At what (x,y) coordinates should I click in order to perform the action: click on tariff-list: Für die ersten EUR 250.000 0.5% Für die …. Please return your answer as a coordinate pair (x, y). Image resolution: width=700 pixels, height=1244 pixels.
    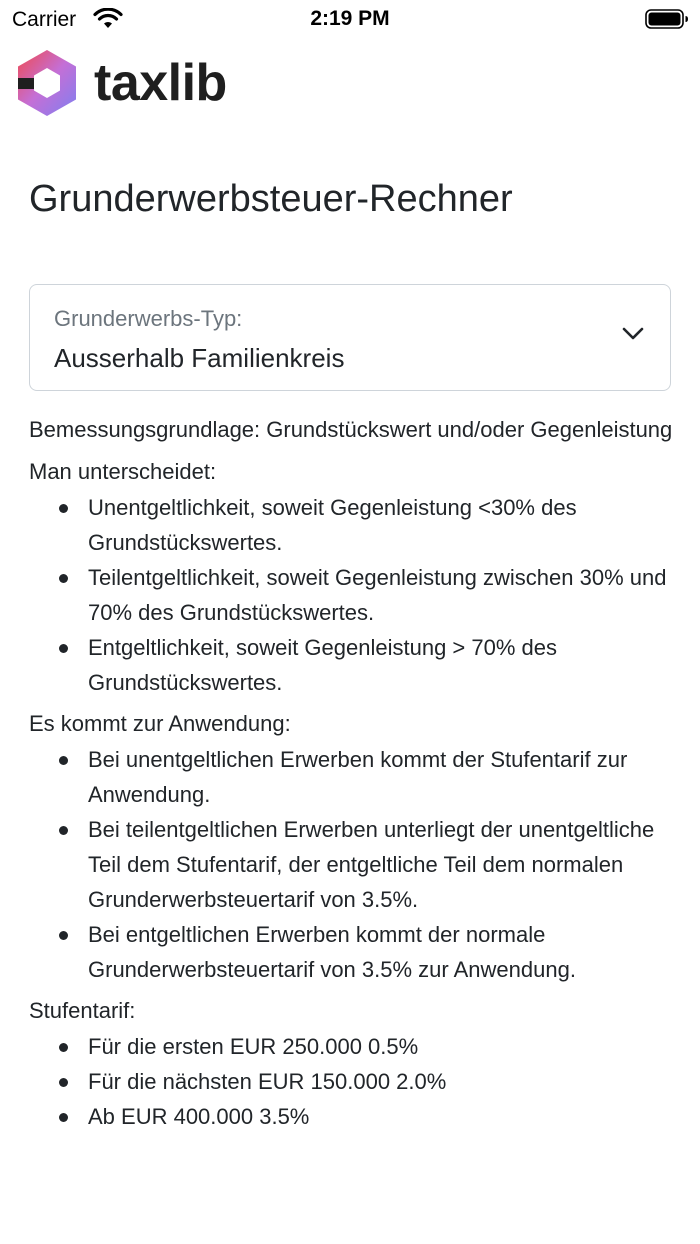
    Looking at the image, I should click on (351, 1081).